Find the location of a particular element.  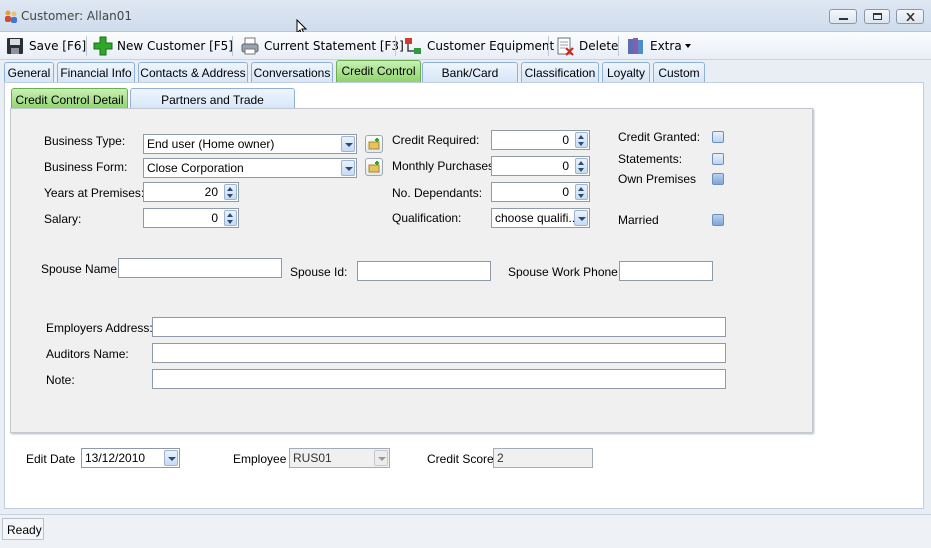

add-business-form-button is located at coordinates (374, 167).